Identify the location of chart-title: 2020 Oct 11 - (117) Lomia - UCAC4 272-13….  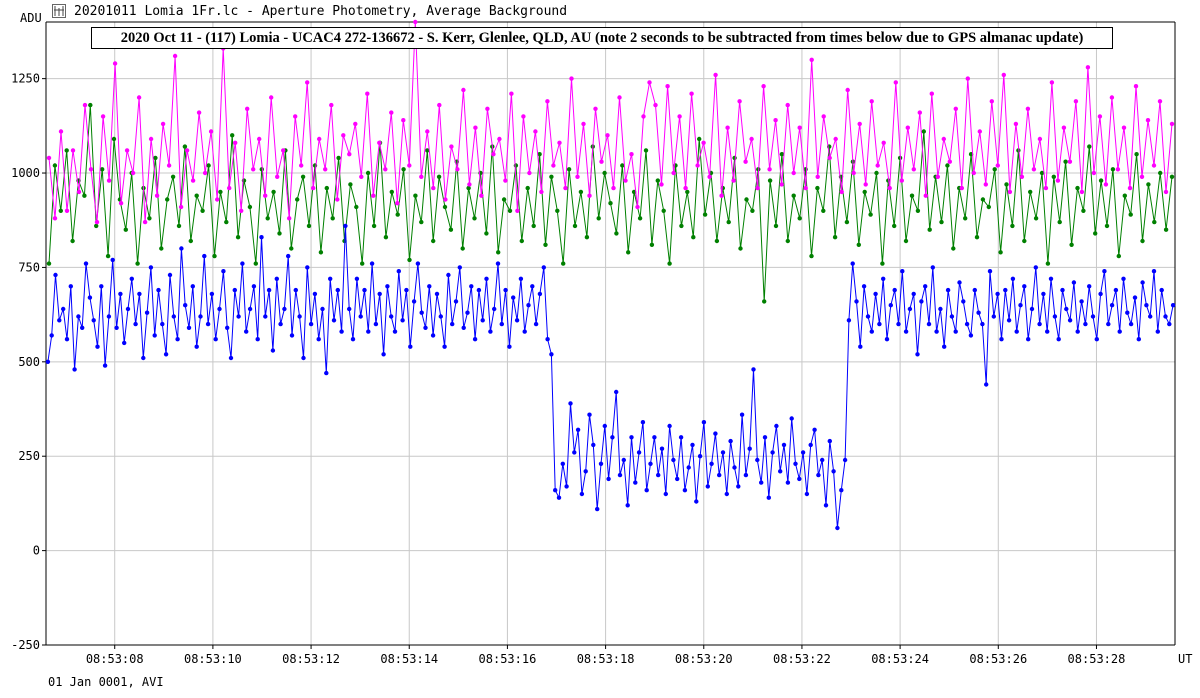
(602, 38).